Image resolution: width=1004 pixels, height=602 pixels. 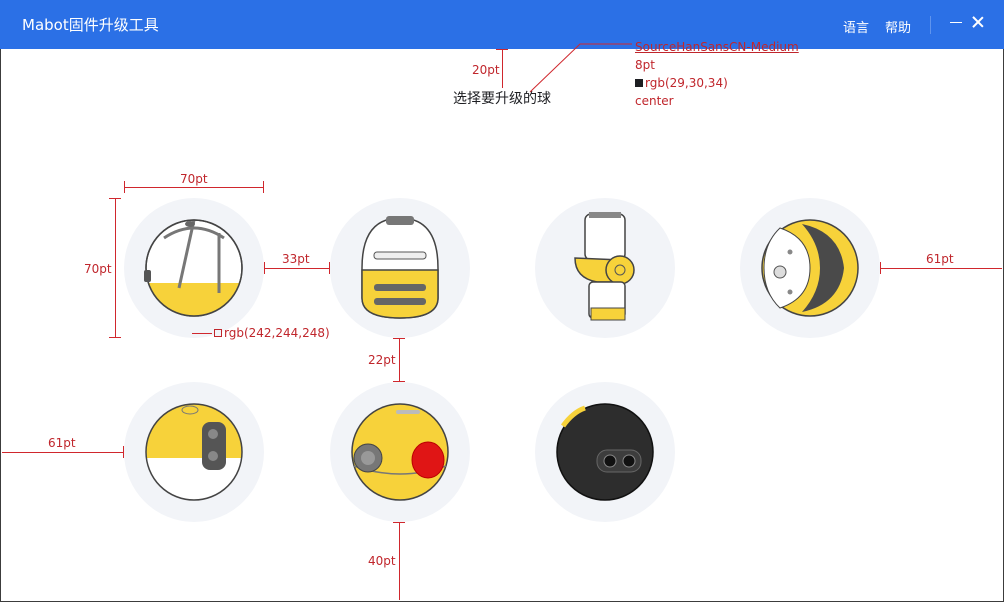 What do you see at coordinates (194, 179) in the screenshot?
I see `annotation-ball-width: 70pt` at bounding box center [194, 179].